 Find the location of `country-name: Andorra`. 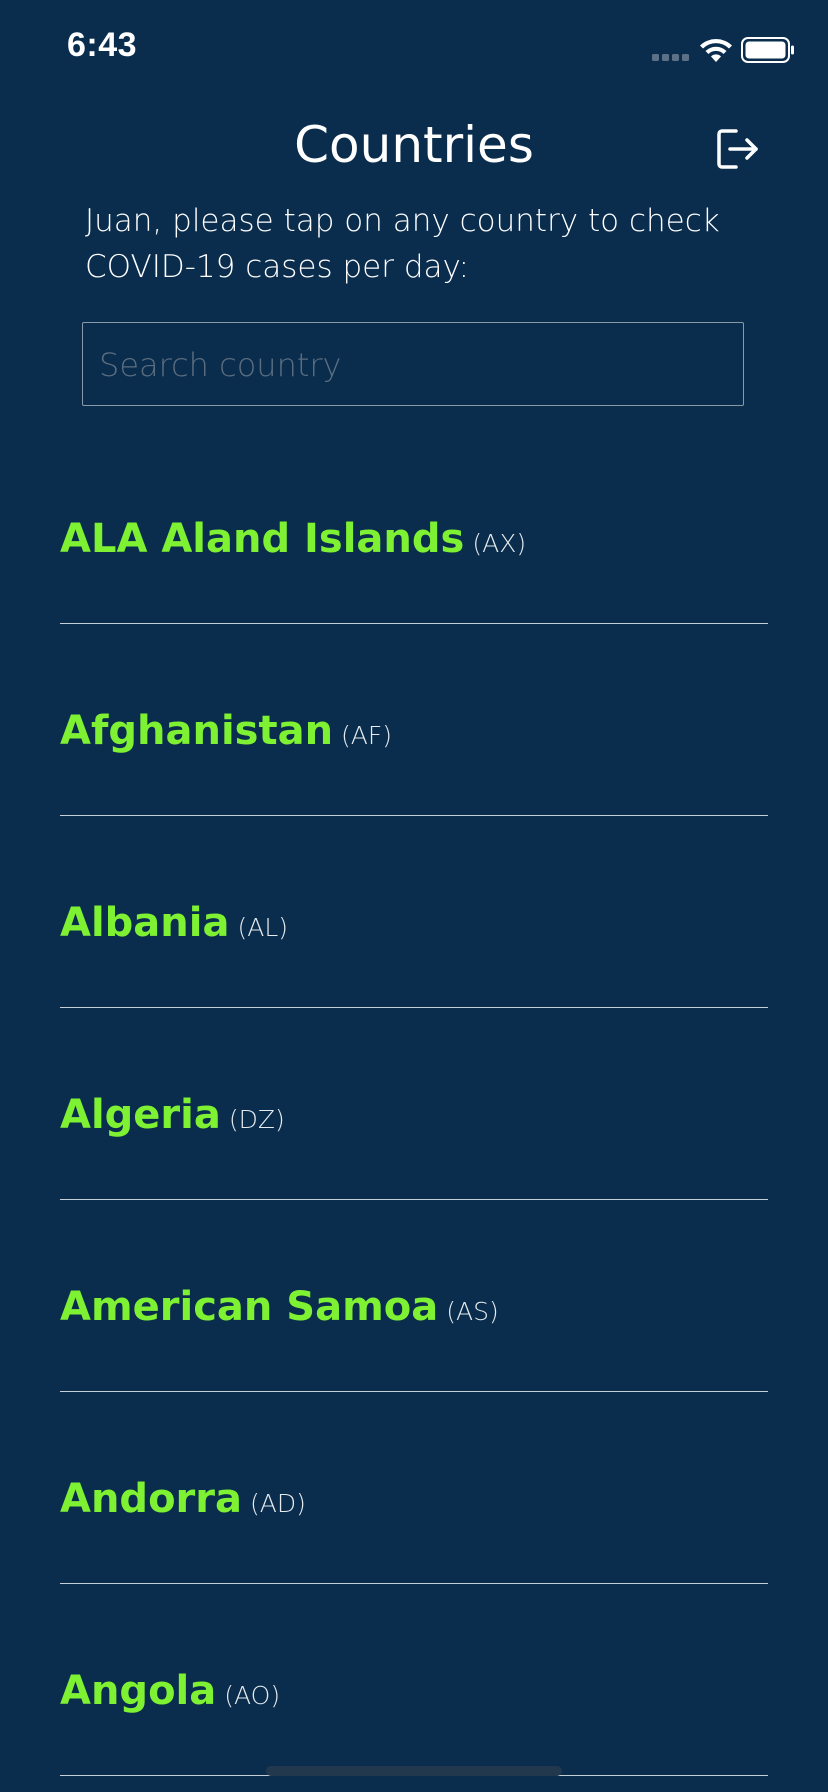

country-name: Andorra is located at coordinates (151, 1499).